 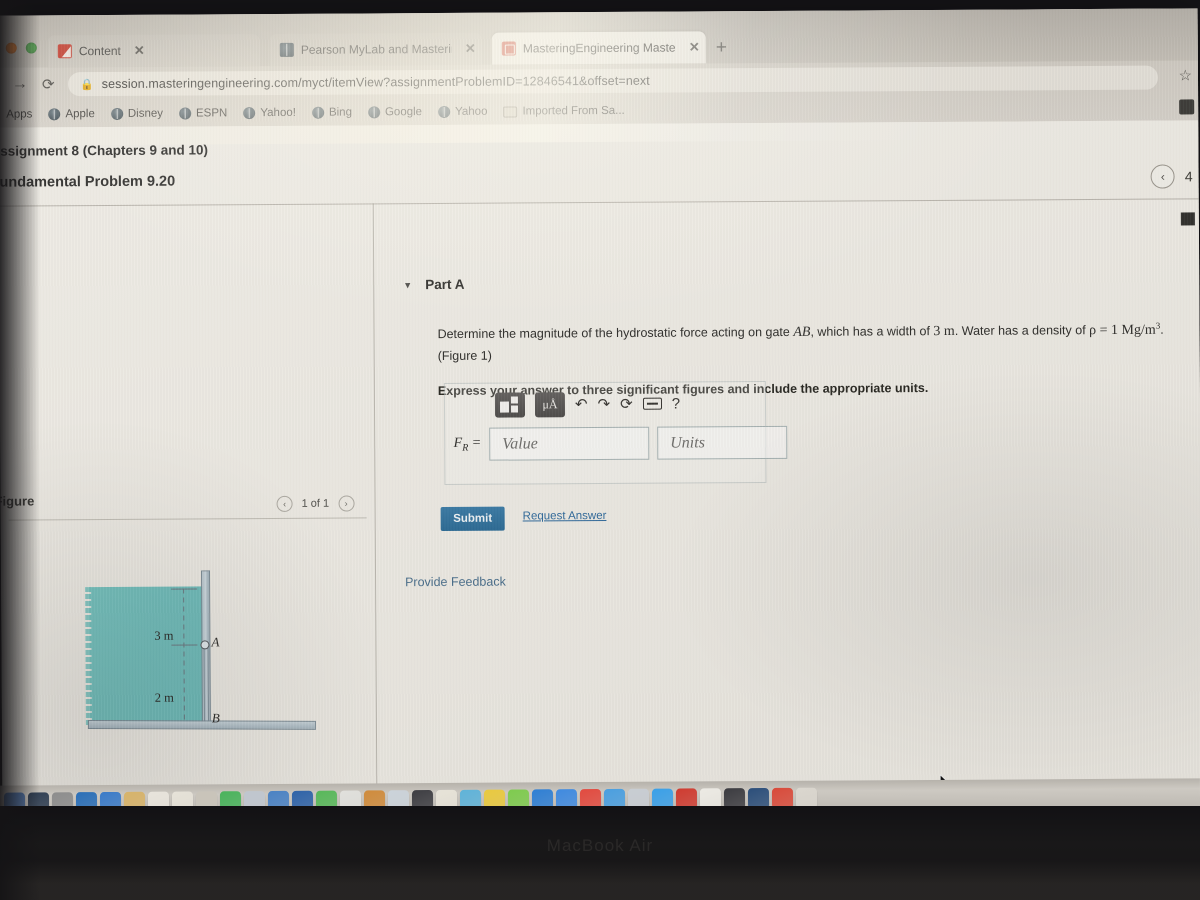 I want to click on header-divider, so click(x=599, y=202).